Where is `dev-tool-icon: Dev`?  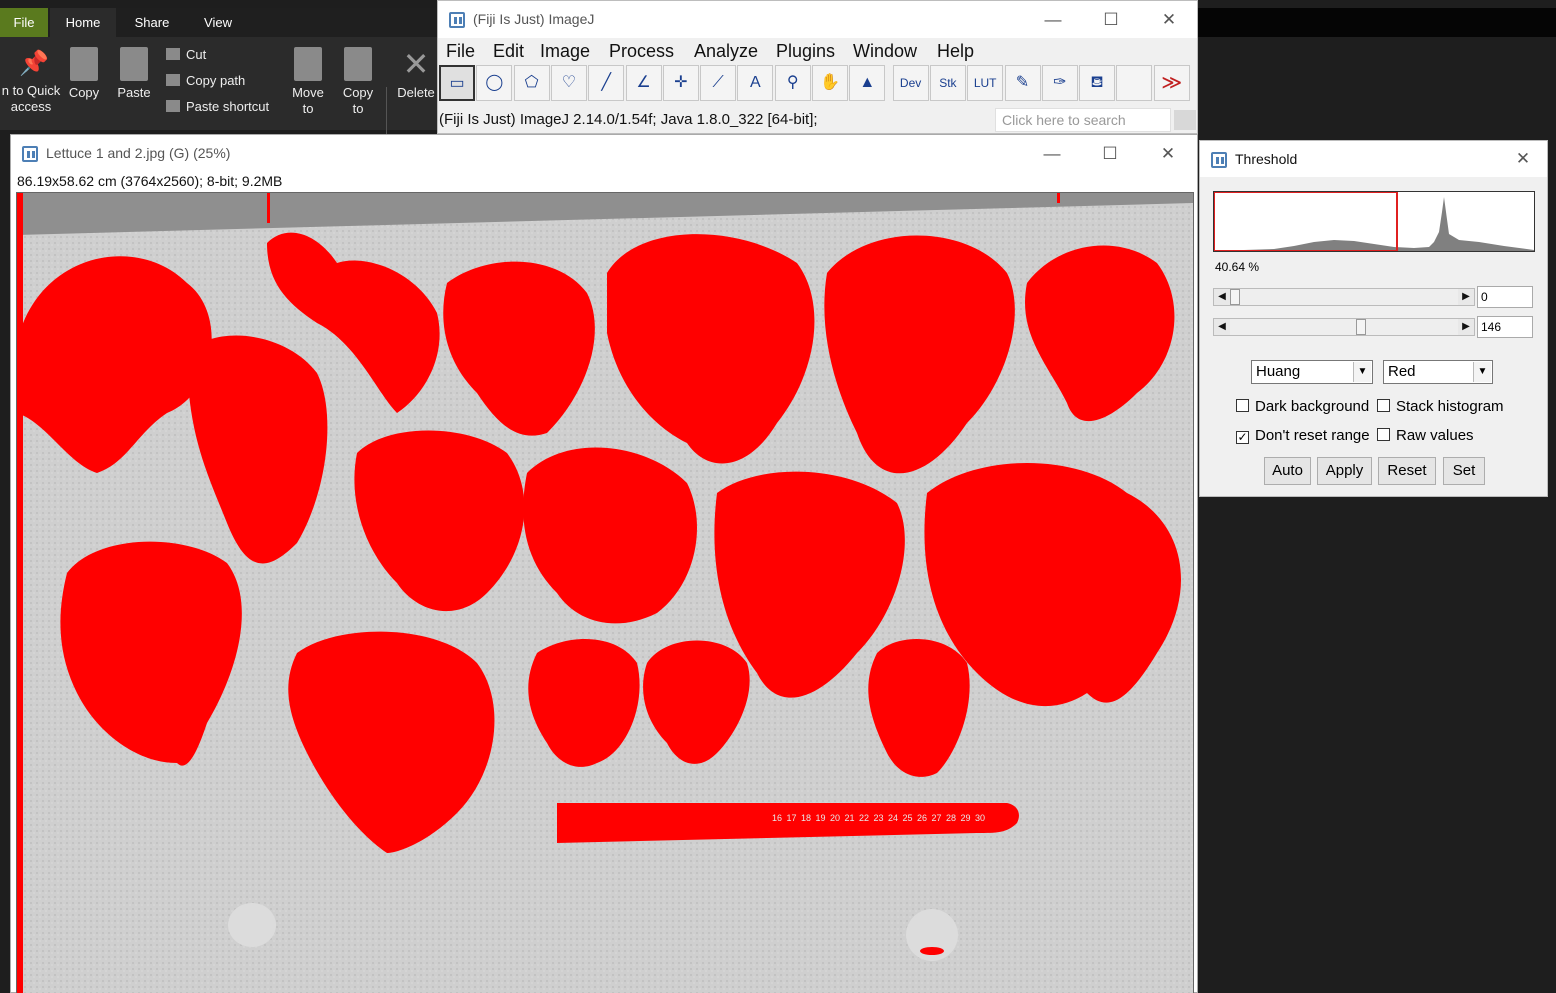
dev-tool-icon: Dev is located at coordinates (910, 83).